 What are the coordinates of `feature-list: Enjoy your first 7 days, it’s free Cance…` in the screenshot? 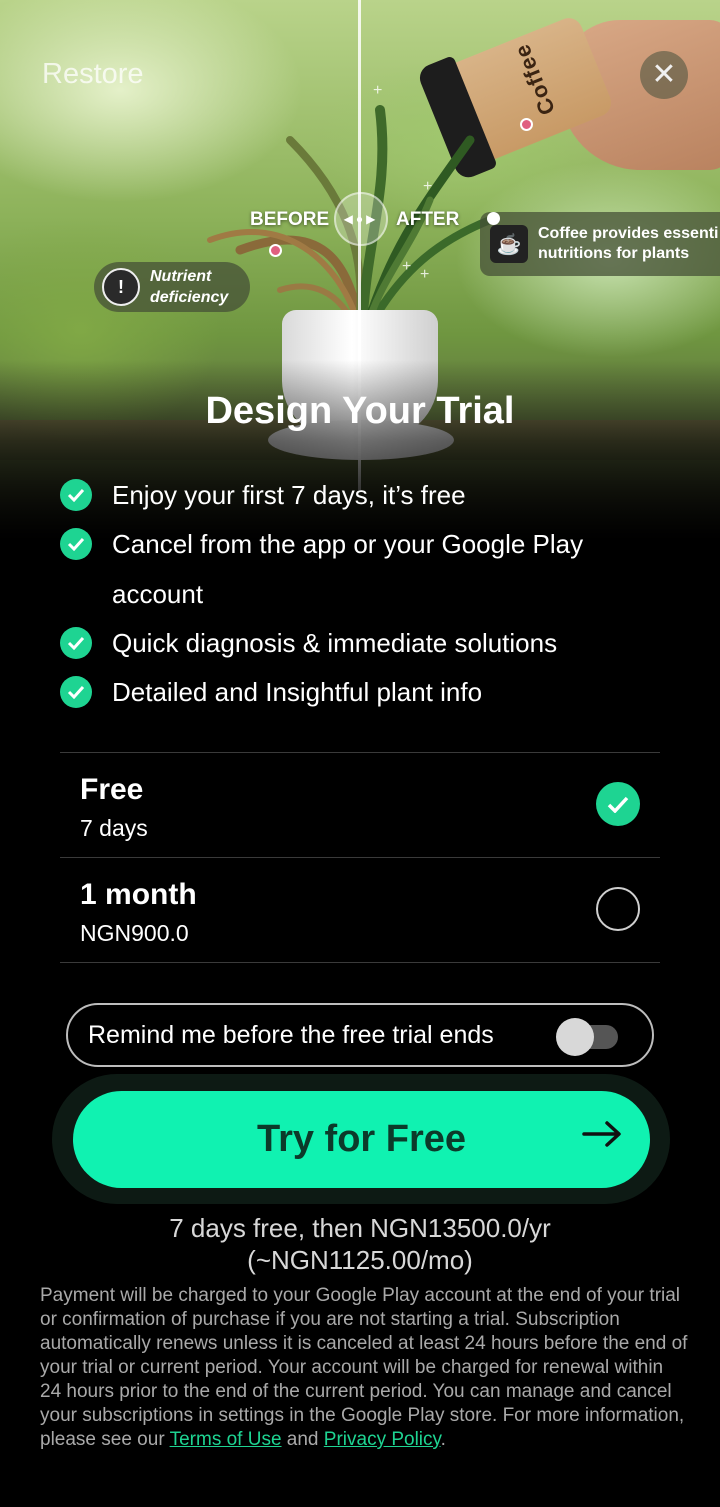 It's located at (370, 597).